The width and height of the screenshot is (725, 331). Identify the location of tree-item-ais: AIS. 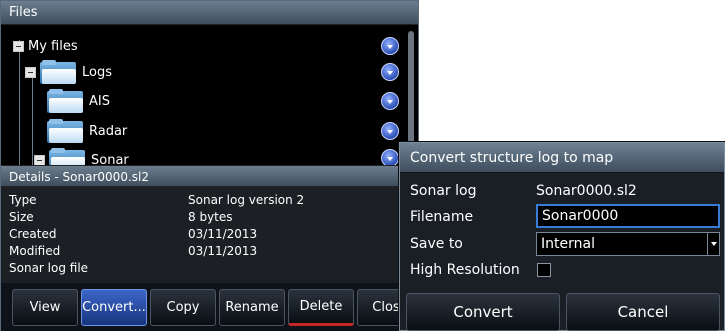
(78, 101).